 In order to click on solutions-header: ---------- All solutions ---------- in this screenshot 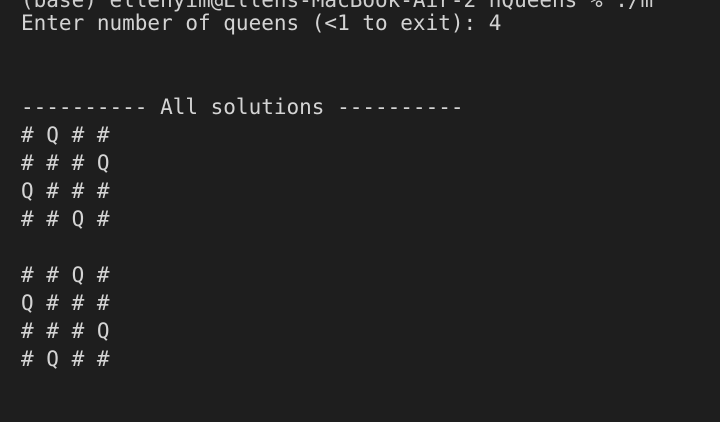, I will do `click(242, 107)`.